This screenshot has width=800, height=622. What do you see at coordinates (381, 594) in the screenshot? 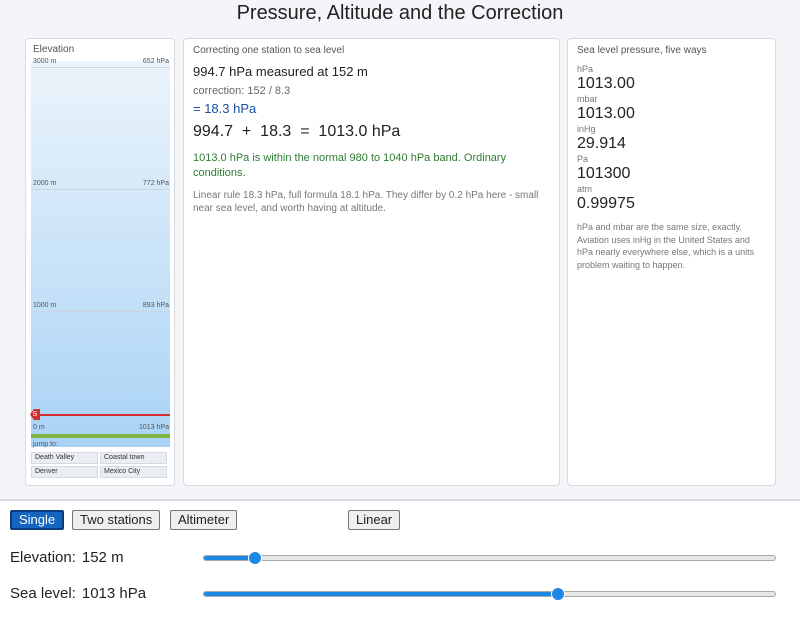
I see `sea-level-slider-fill` at bounding box center [381, 594].